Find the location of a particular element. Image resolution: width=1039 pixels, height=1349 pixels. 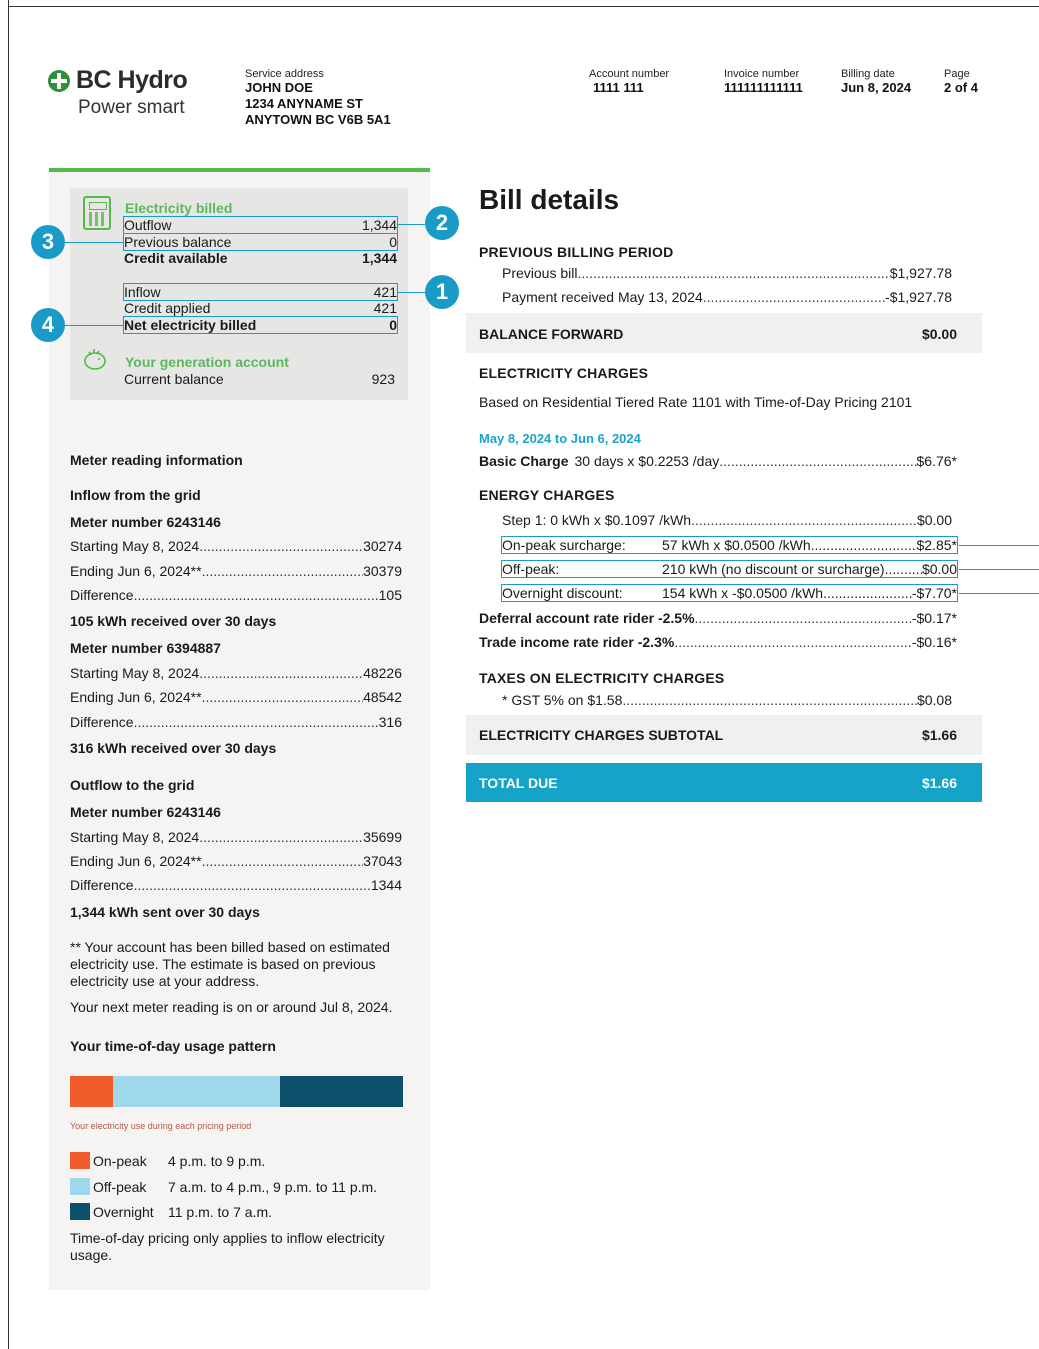

meter1-diff-label: Difference is located at coordinates (102, 595).